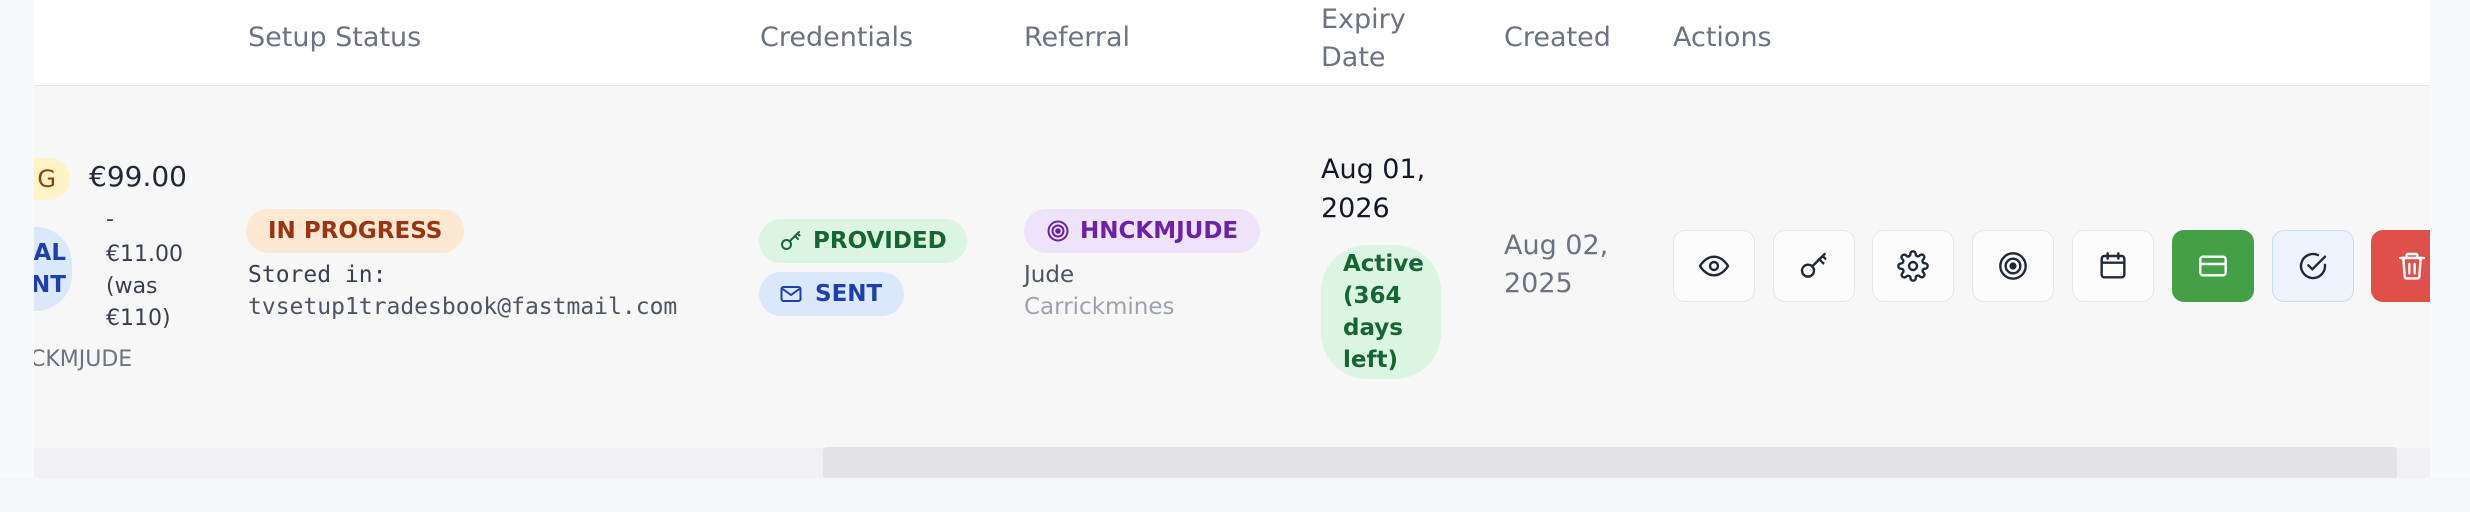 The height and width of the screenshot is (512, 2470). What do you see at coordinates (1363, 19) in the screenshot?
I see `column-header-expiry-line1: Expiry` at bounding box center [1363, 19].